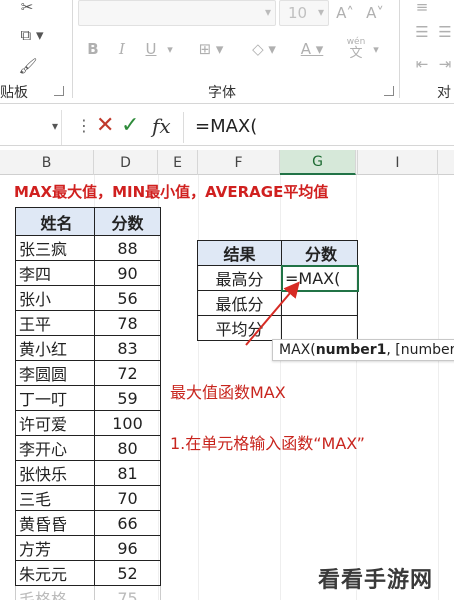 The image size is (454, 600). What do you see at coordinates (319, 278) in the screenshot?
I see `active-cell: =MAX(` at bounding box center [319, 278].